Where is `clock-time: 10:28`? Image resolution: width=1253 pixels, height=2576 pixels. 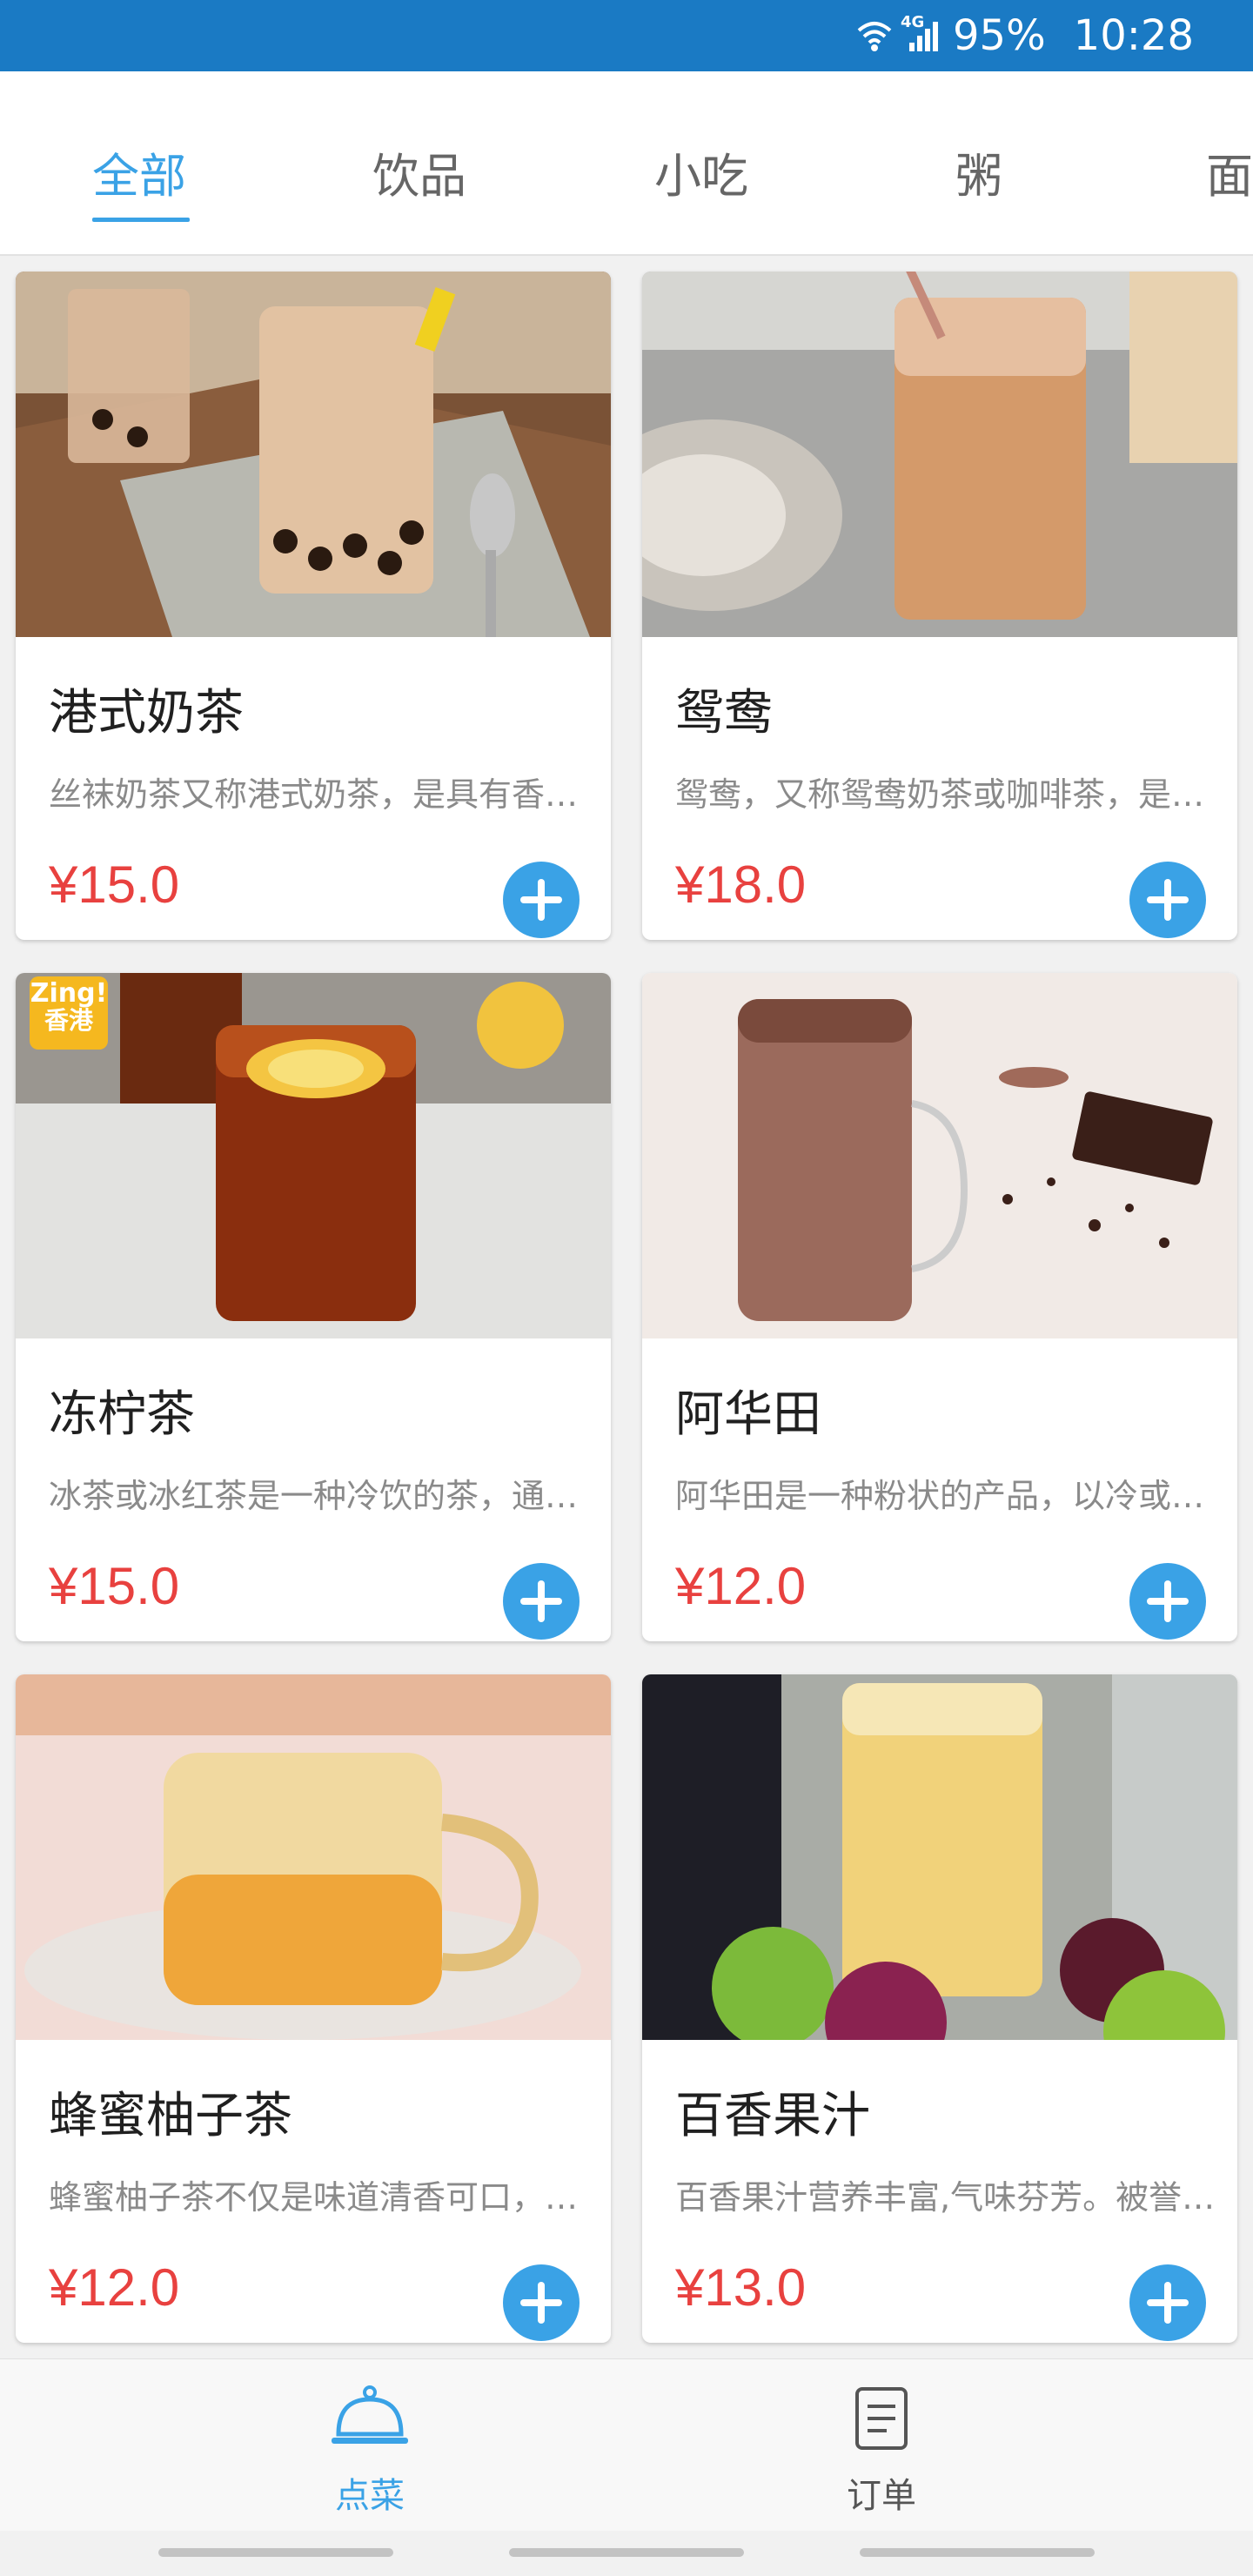 clock-time: 10:28 is located at coordinates (1133, 35).